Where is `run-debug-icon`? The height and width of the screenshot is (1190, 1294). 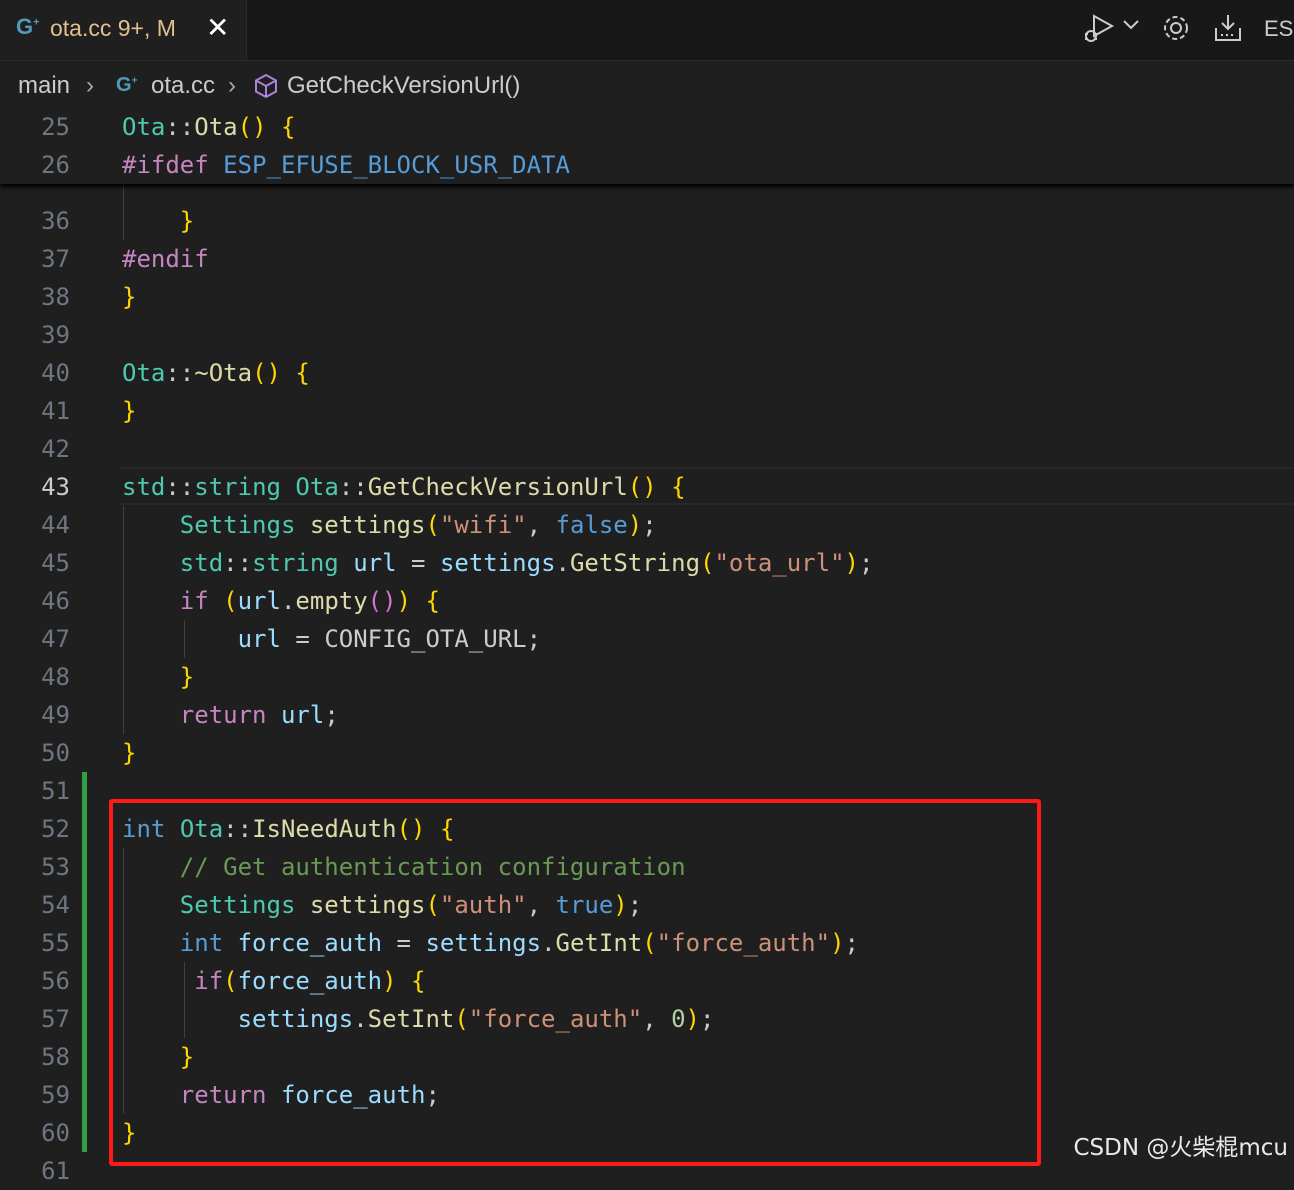 run-debug-icon is located at coordinates (1100, 30).